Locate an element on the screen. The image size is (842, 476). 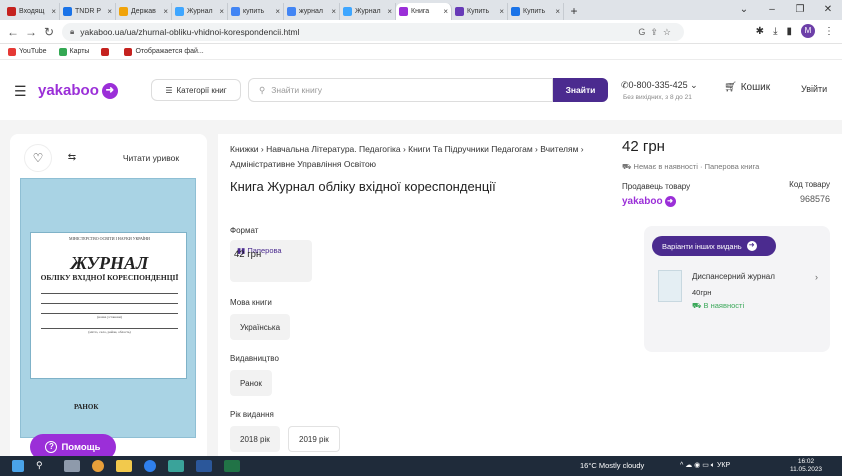
excel-icon is located at coordinates (232, 466).